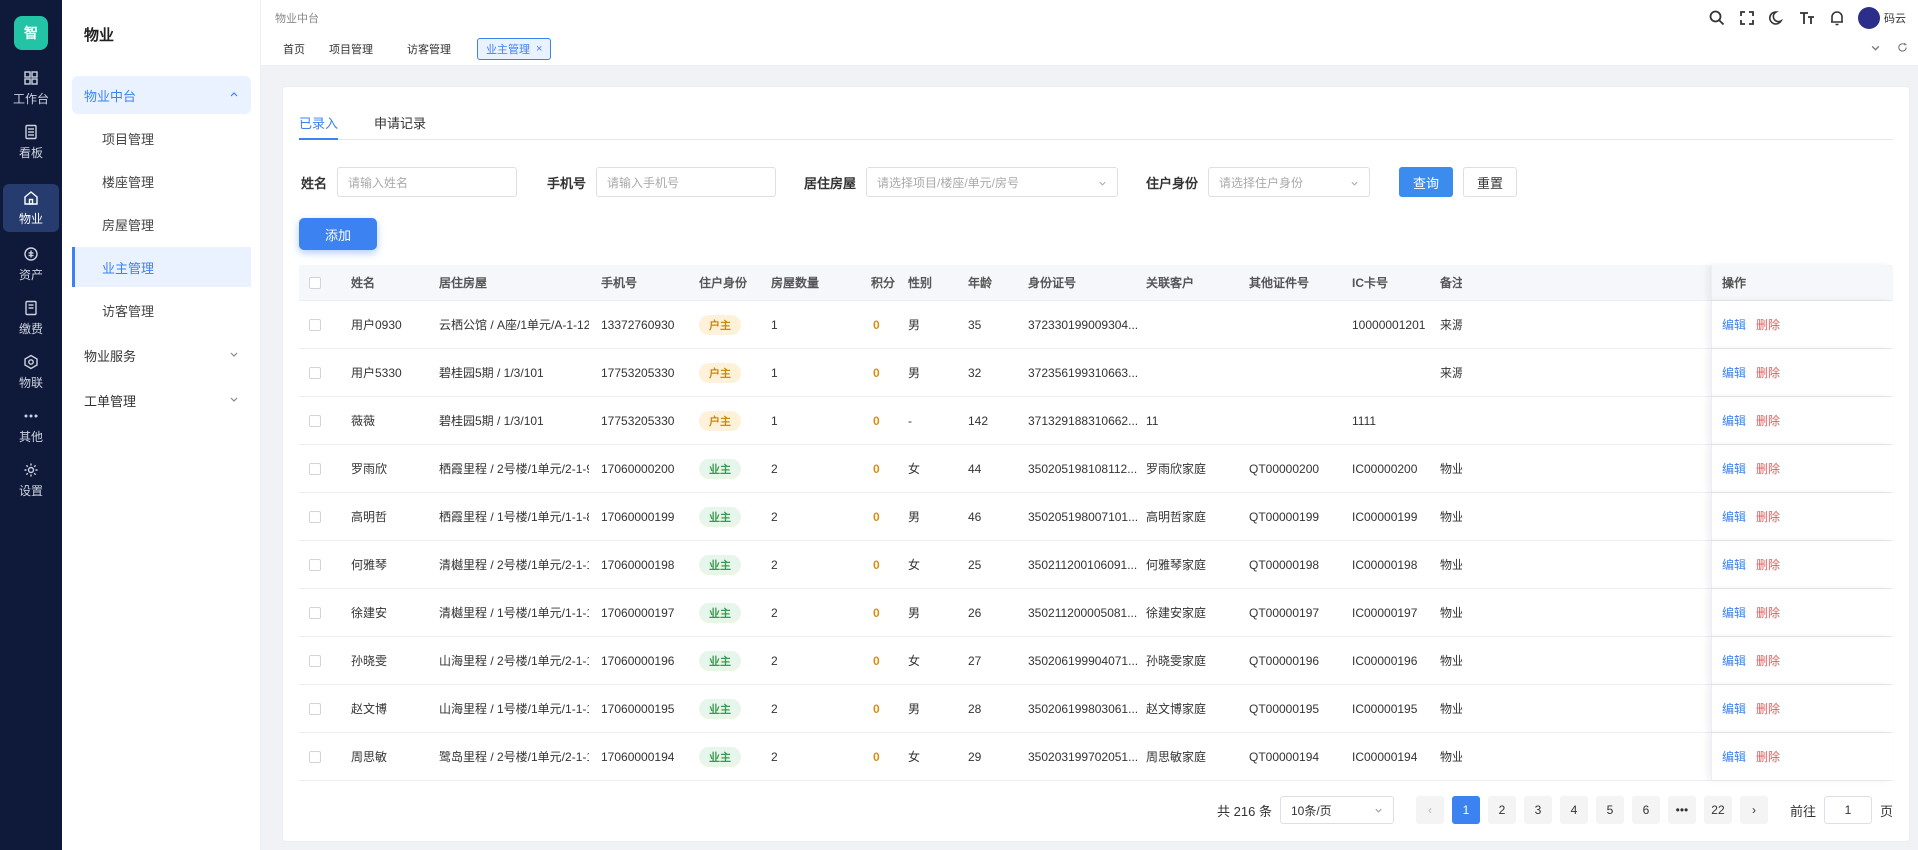  Describe the element at coordinates (429, 49) in the screenshot. I see `tab-visitor: 访客管理` at that location.